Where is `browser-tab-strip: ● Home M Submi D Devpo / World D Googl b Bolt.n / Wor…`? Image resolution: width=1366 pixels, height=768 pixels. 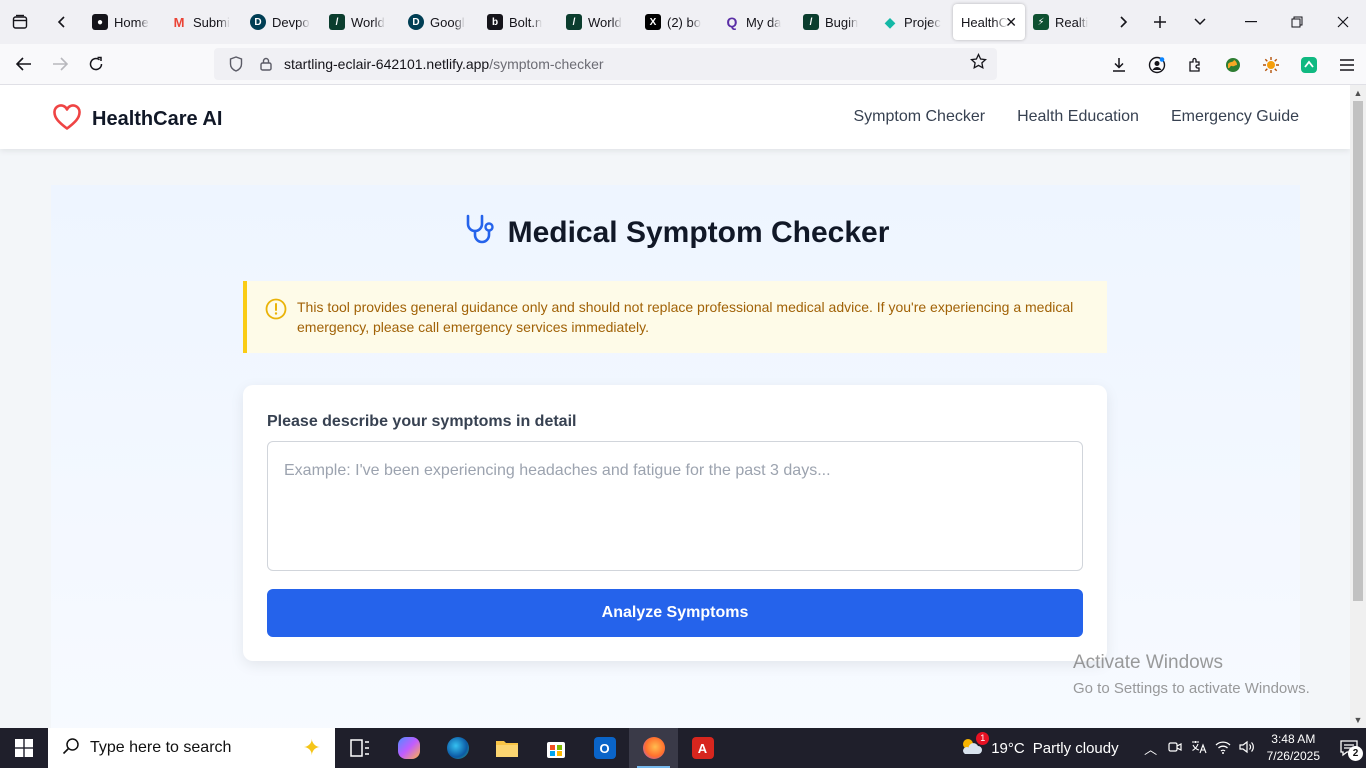 browser-tab-strip: ● Home M Submi D Devpo / World D Googl b Bolt.n / Wor… is located at coordinates (683, 22).